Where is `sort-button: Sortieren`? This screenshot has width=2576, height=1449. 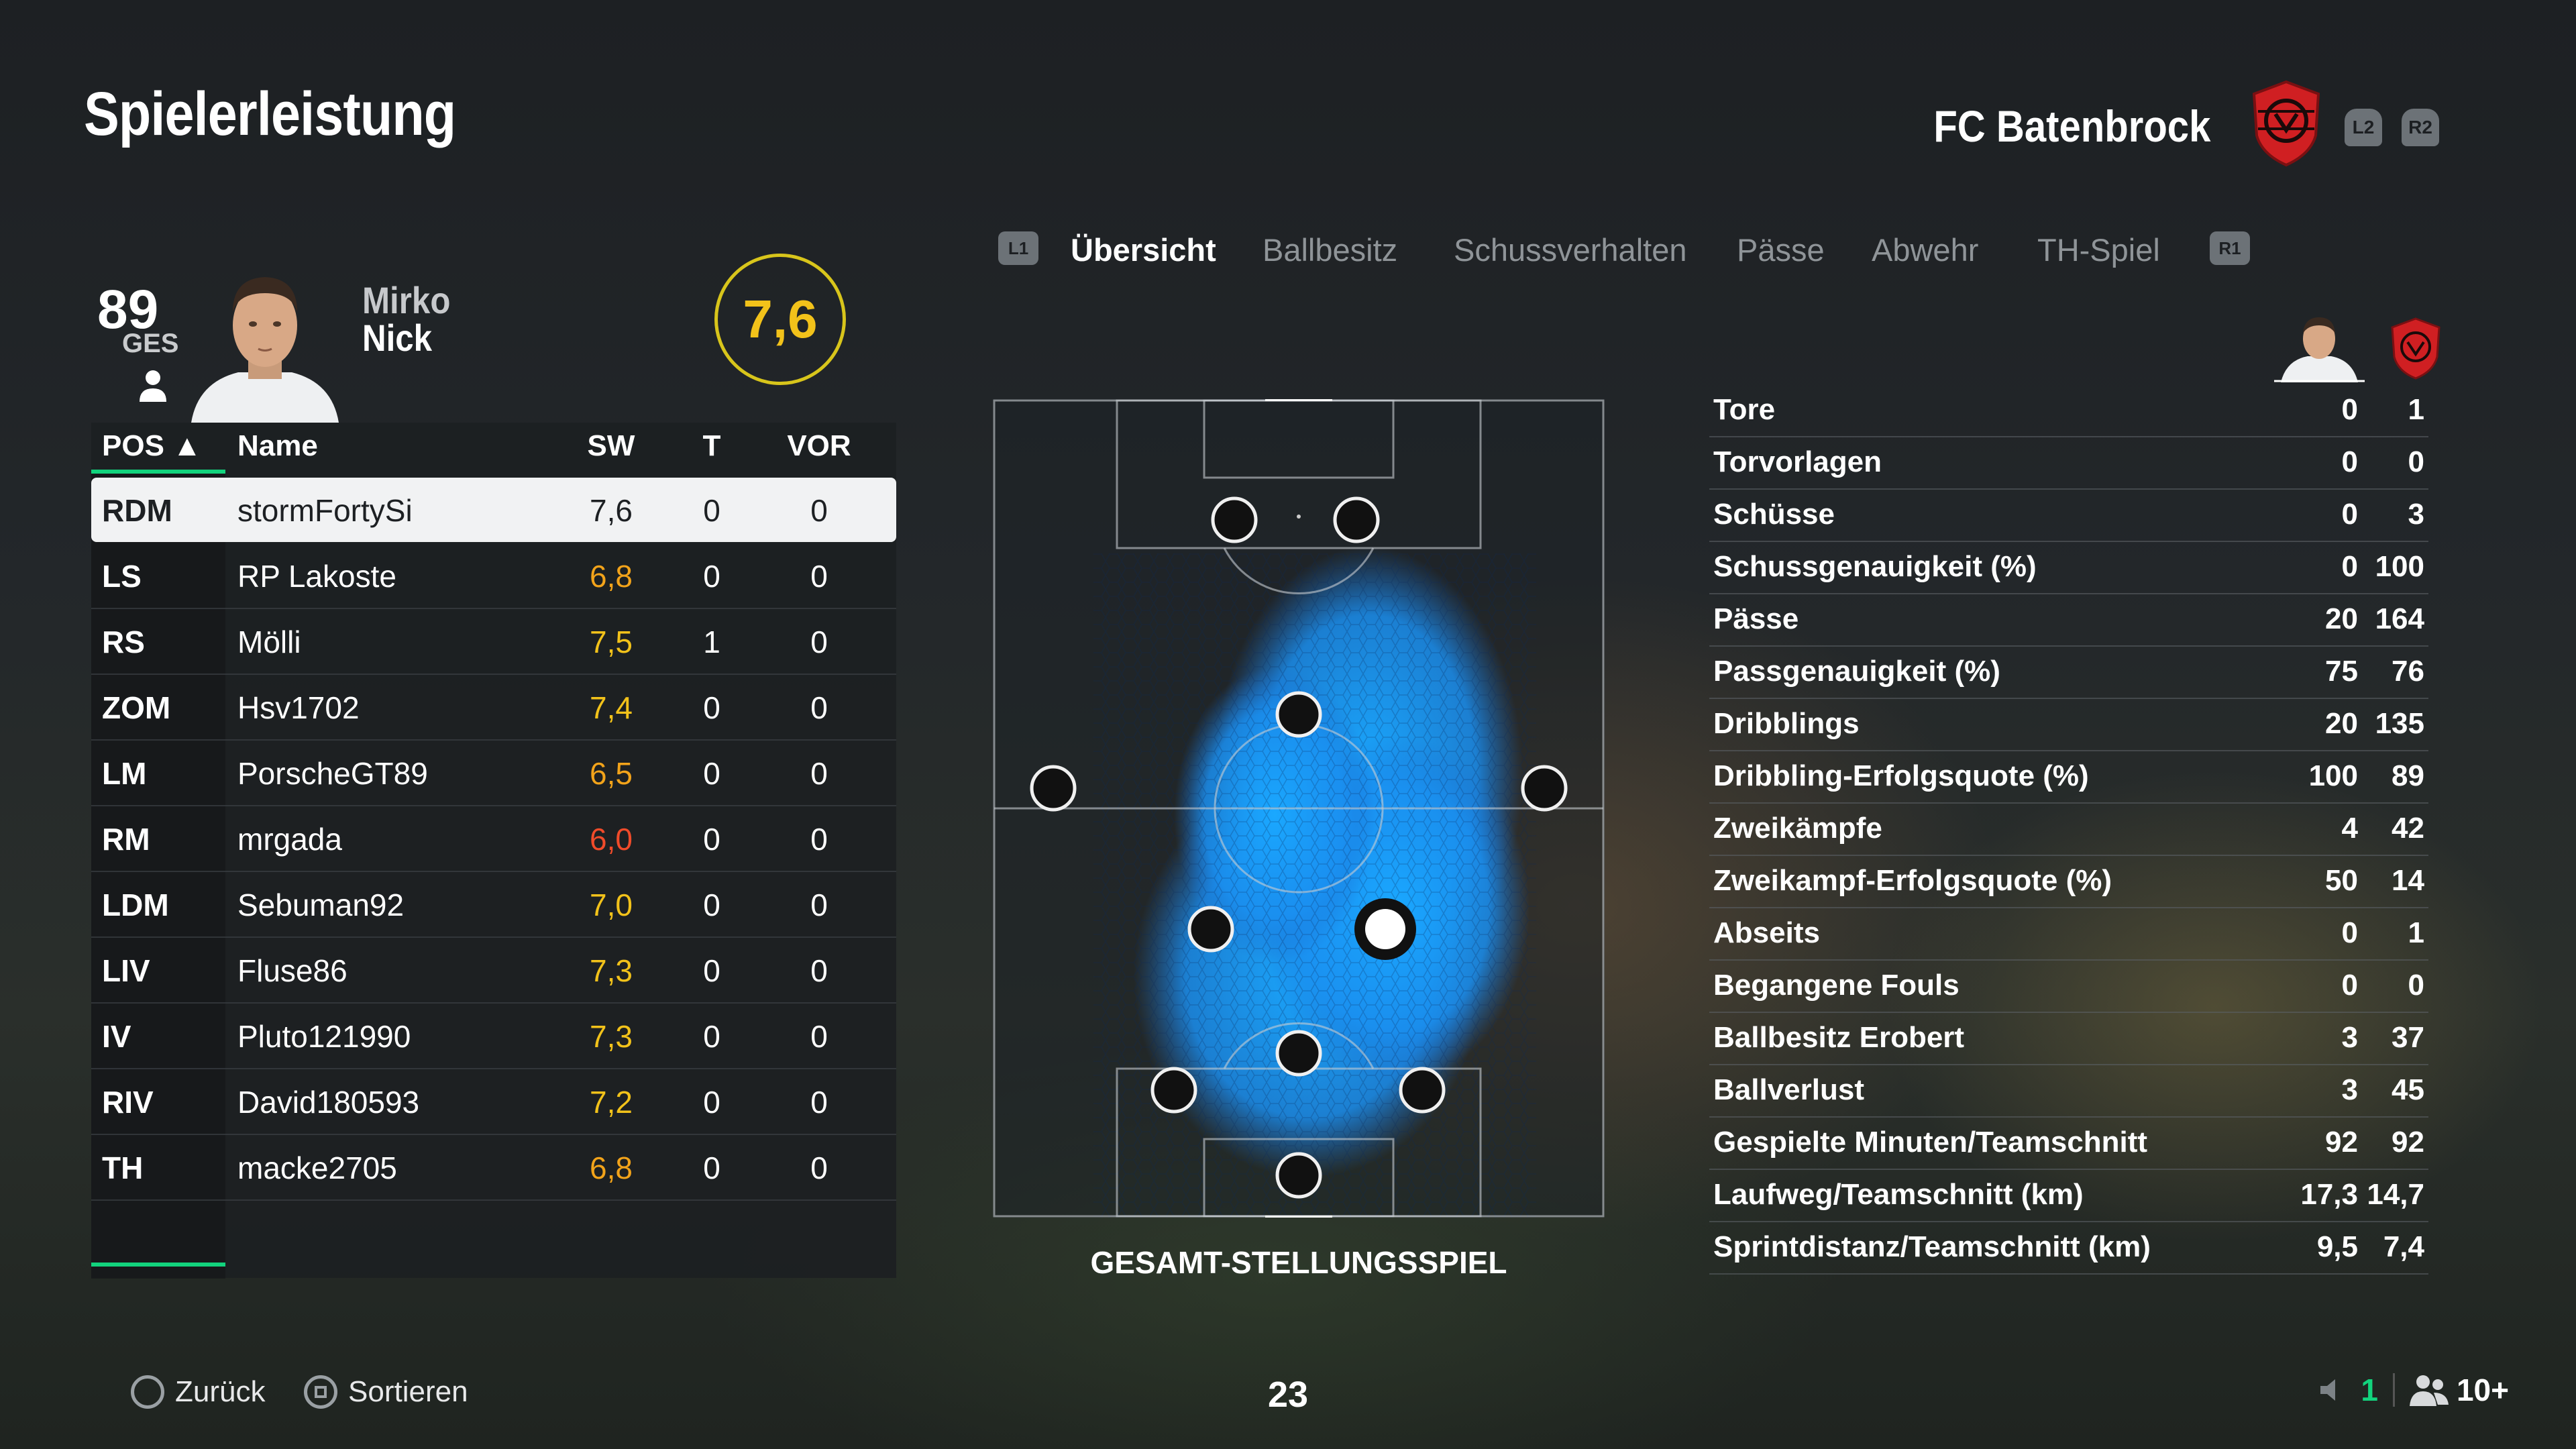 sort-button: Sortieren is located at coordinates (386, 1392).